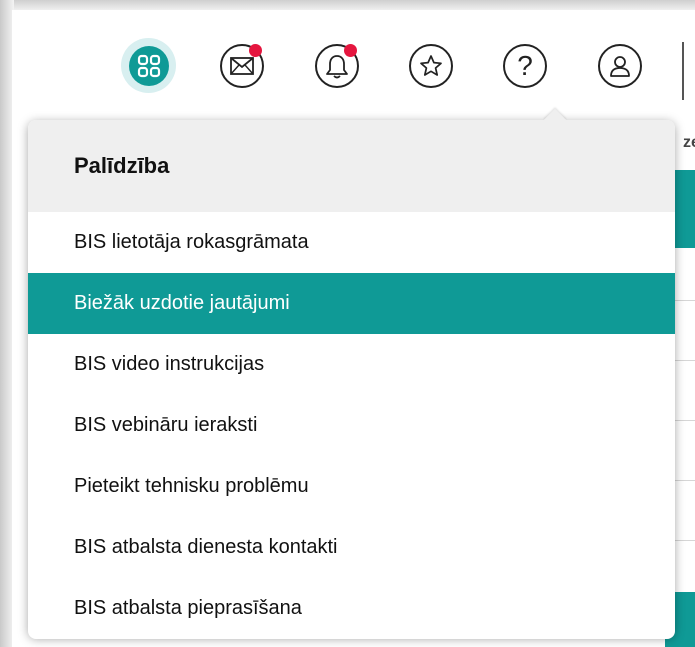 This screenshot has height=647, width=695. I want to click on toolbar-divider, so click(683, 71).